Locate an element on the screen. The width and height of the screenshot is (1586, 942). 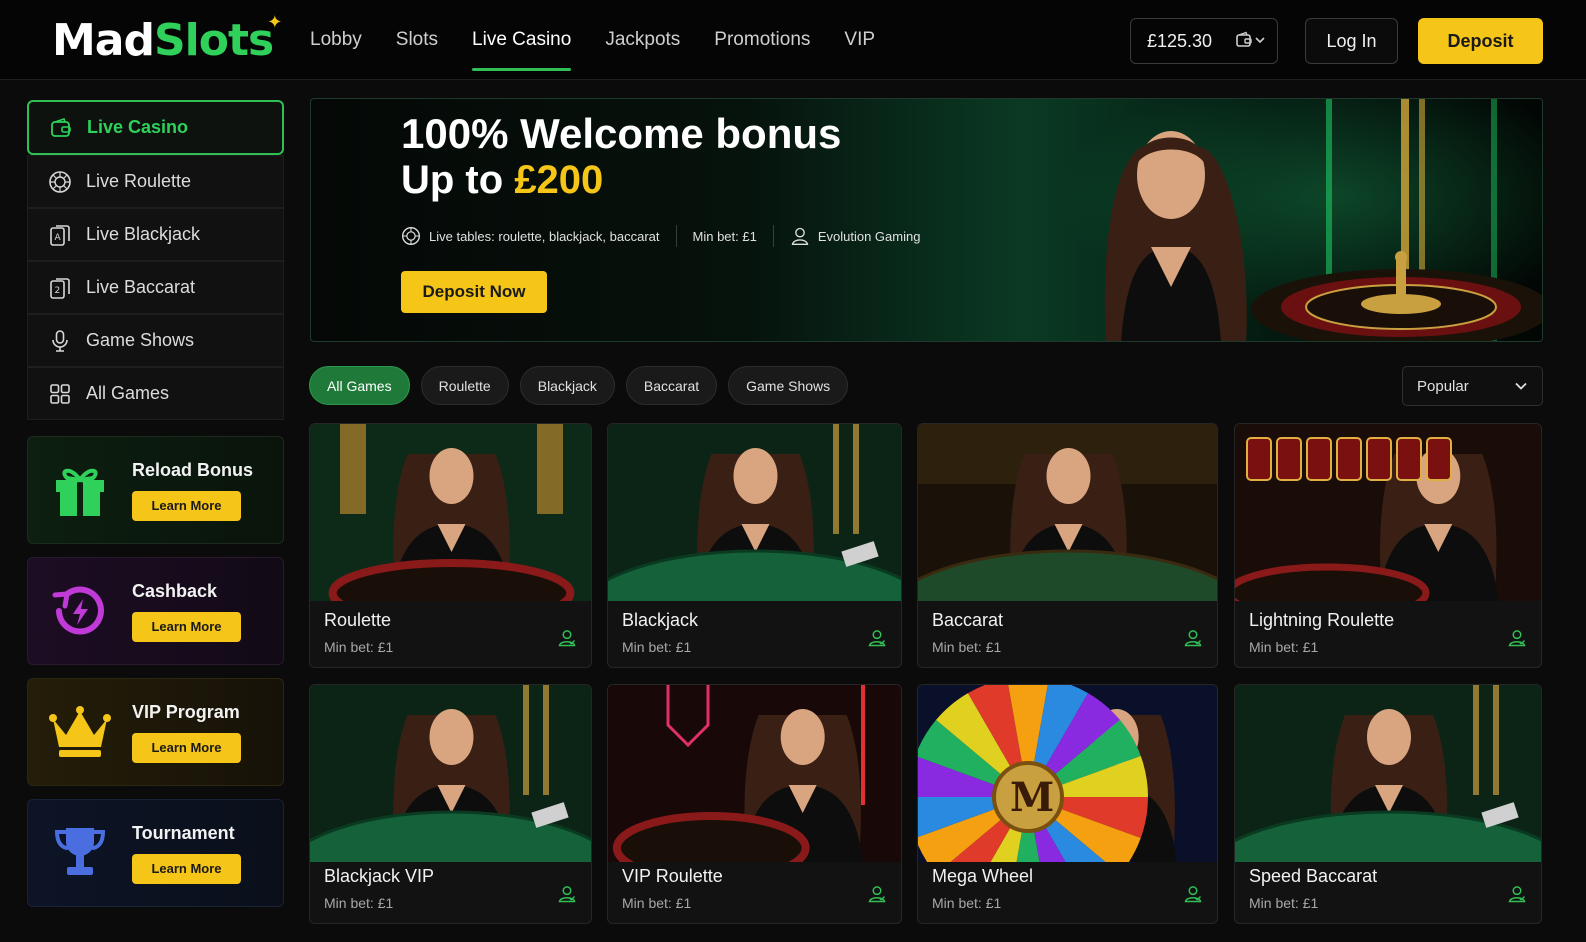
gift-icon is located at coordinates (80, 492).